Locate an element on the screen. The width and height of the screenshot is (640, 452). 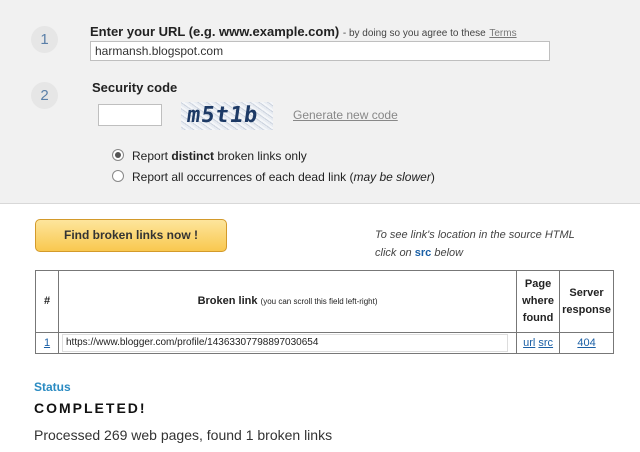
server-response-cell: 404 is located at coordinates (586, 343).